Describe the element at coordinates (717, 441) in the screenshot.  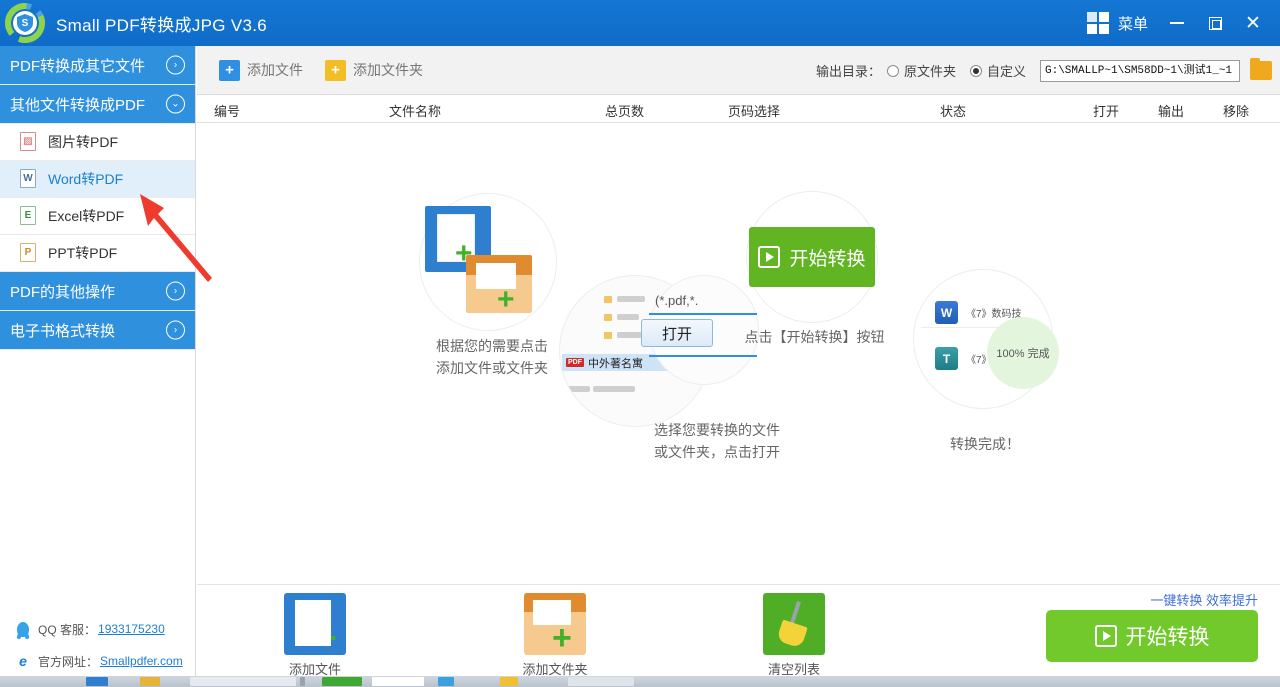
I see `step2-caption: 选择您要转换的文件 或文件夹，点击打开` at that location.